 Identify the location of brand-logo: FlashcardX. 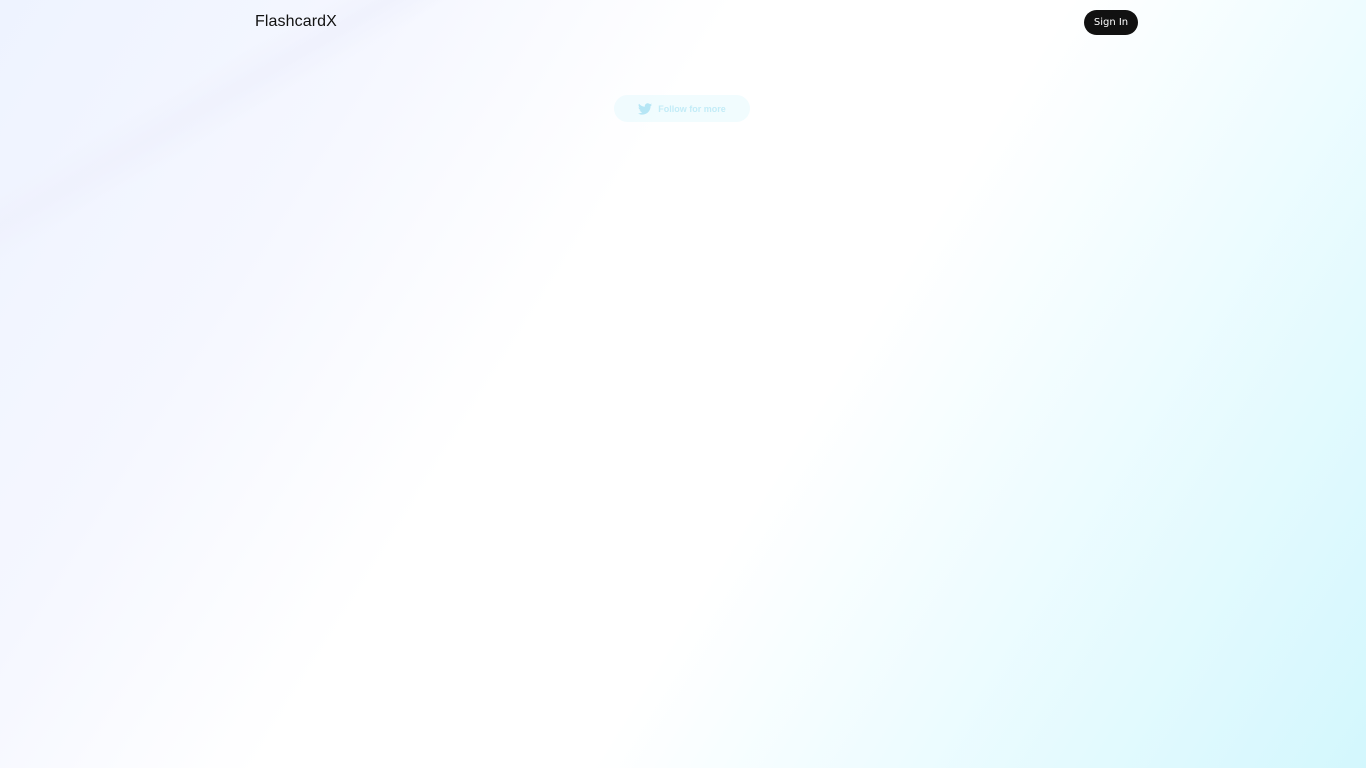
(296, 22).